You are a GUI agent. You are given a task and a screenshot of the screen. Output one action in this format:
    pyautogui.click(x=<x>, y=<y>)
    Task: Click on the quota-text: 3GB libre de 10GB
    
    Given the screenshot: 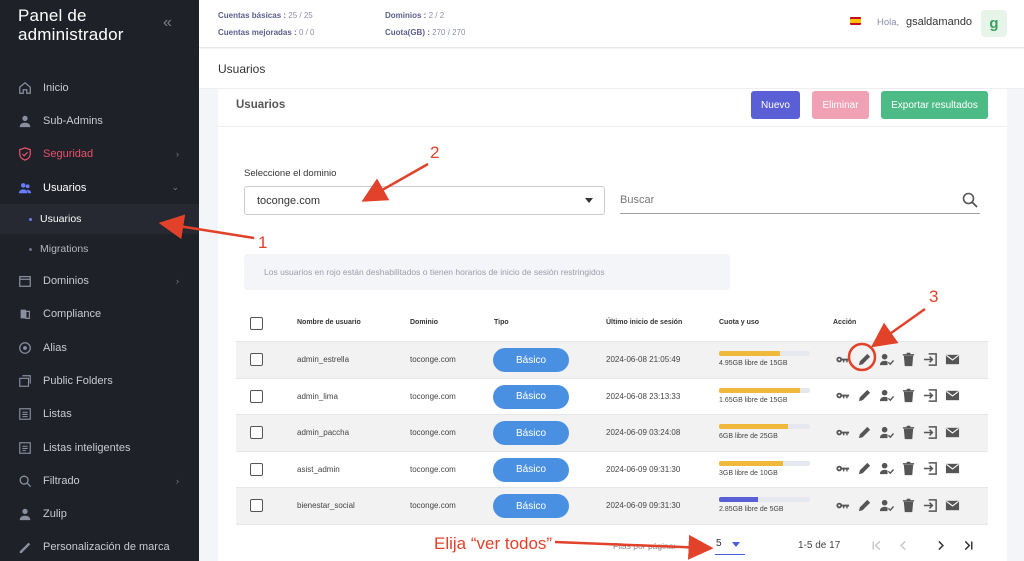 What is the action you would take?
    pyautogui.click(x=748, y=473)
    